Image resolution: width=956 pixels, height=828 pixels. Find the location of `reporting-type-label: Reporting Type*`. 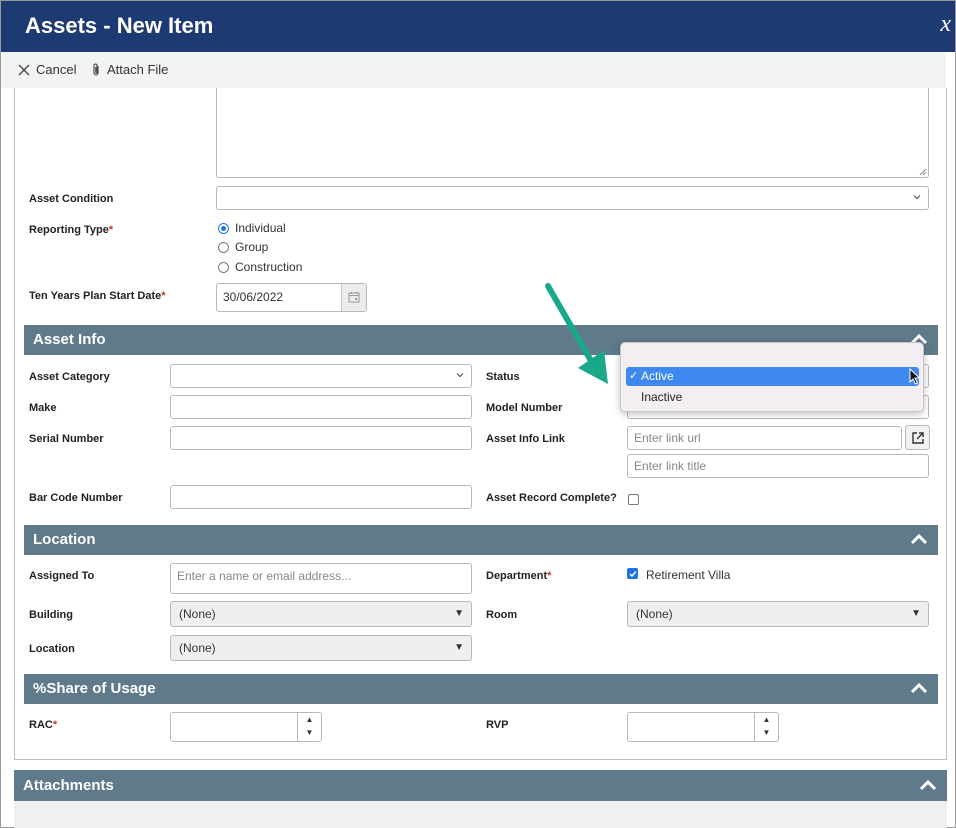

reporting-type-label: Reporting Type* is located at coordinates (71, 230).